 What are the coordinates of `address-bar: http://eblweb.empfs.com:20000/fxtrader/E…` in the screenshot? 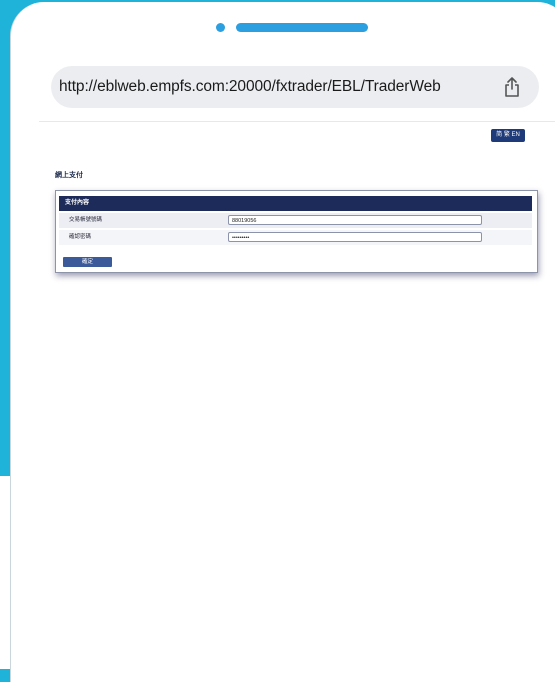 It's located at (295, 87).